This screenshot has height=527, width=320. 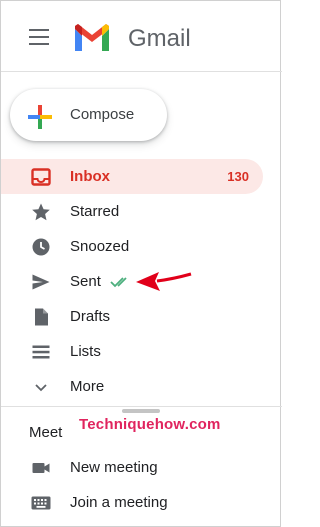 What do you see at coordinates (41, 247) in the screenshot?
I see `clock-icon` at bounding box center [41, 247].